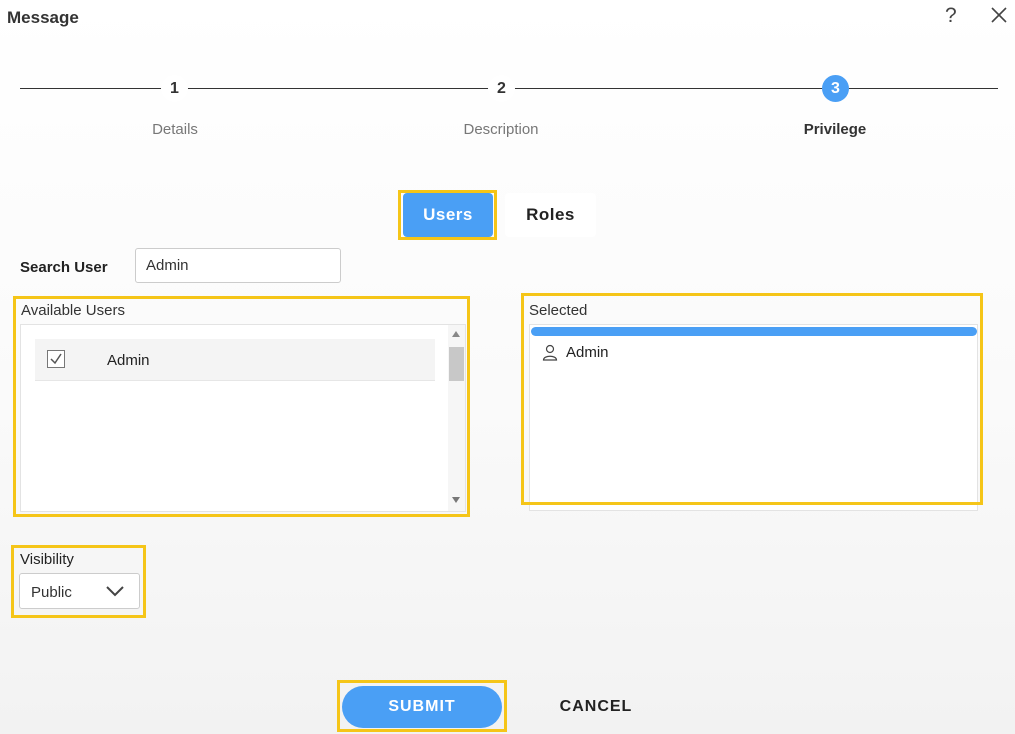 This screenshot has width=1015, height=734. What do you see at coordinates (238, 265) in the screenshot?
I see `search-user-input` at bounding box center [238, 265].